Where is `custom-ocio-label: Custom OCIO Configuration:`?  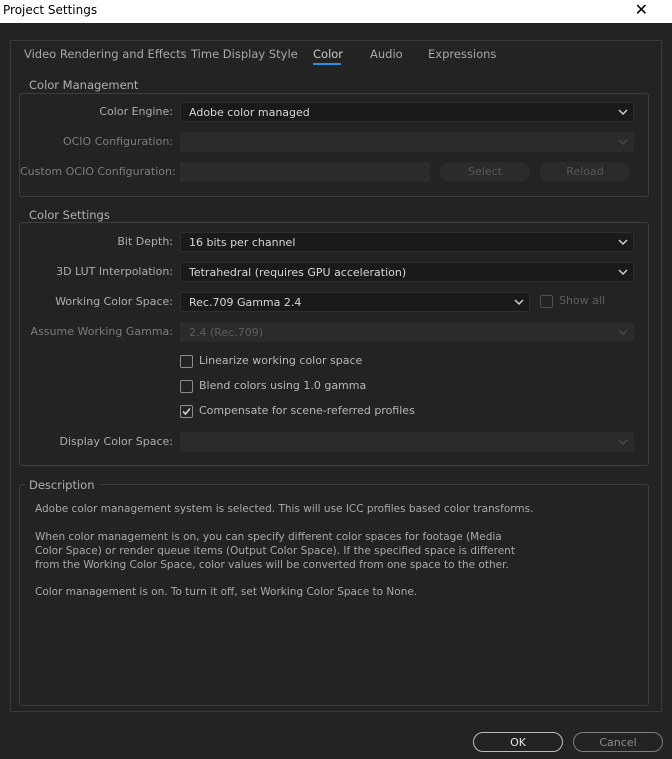 custom-ocio-label: Custom OCIO Configuration: is located at coordinates (98, 171).